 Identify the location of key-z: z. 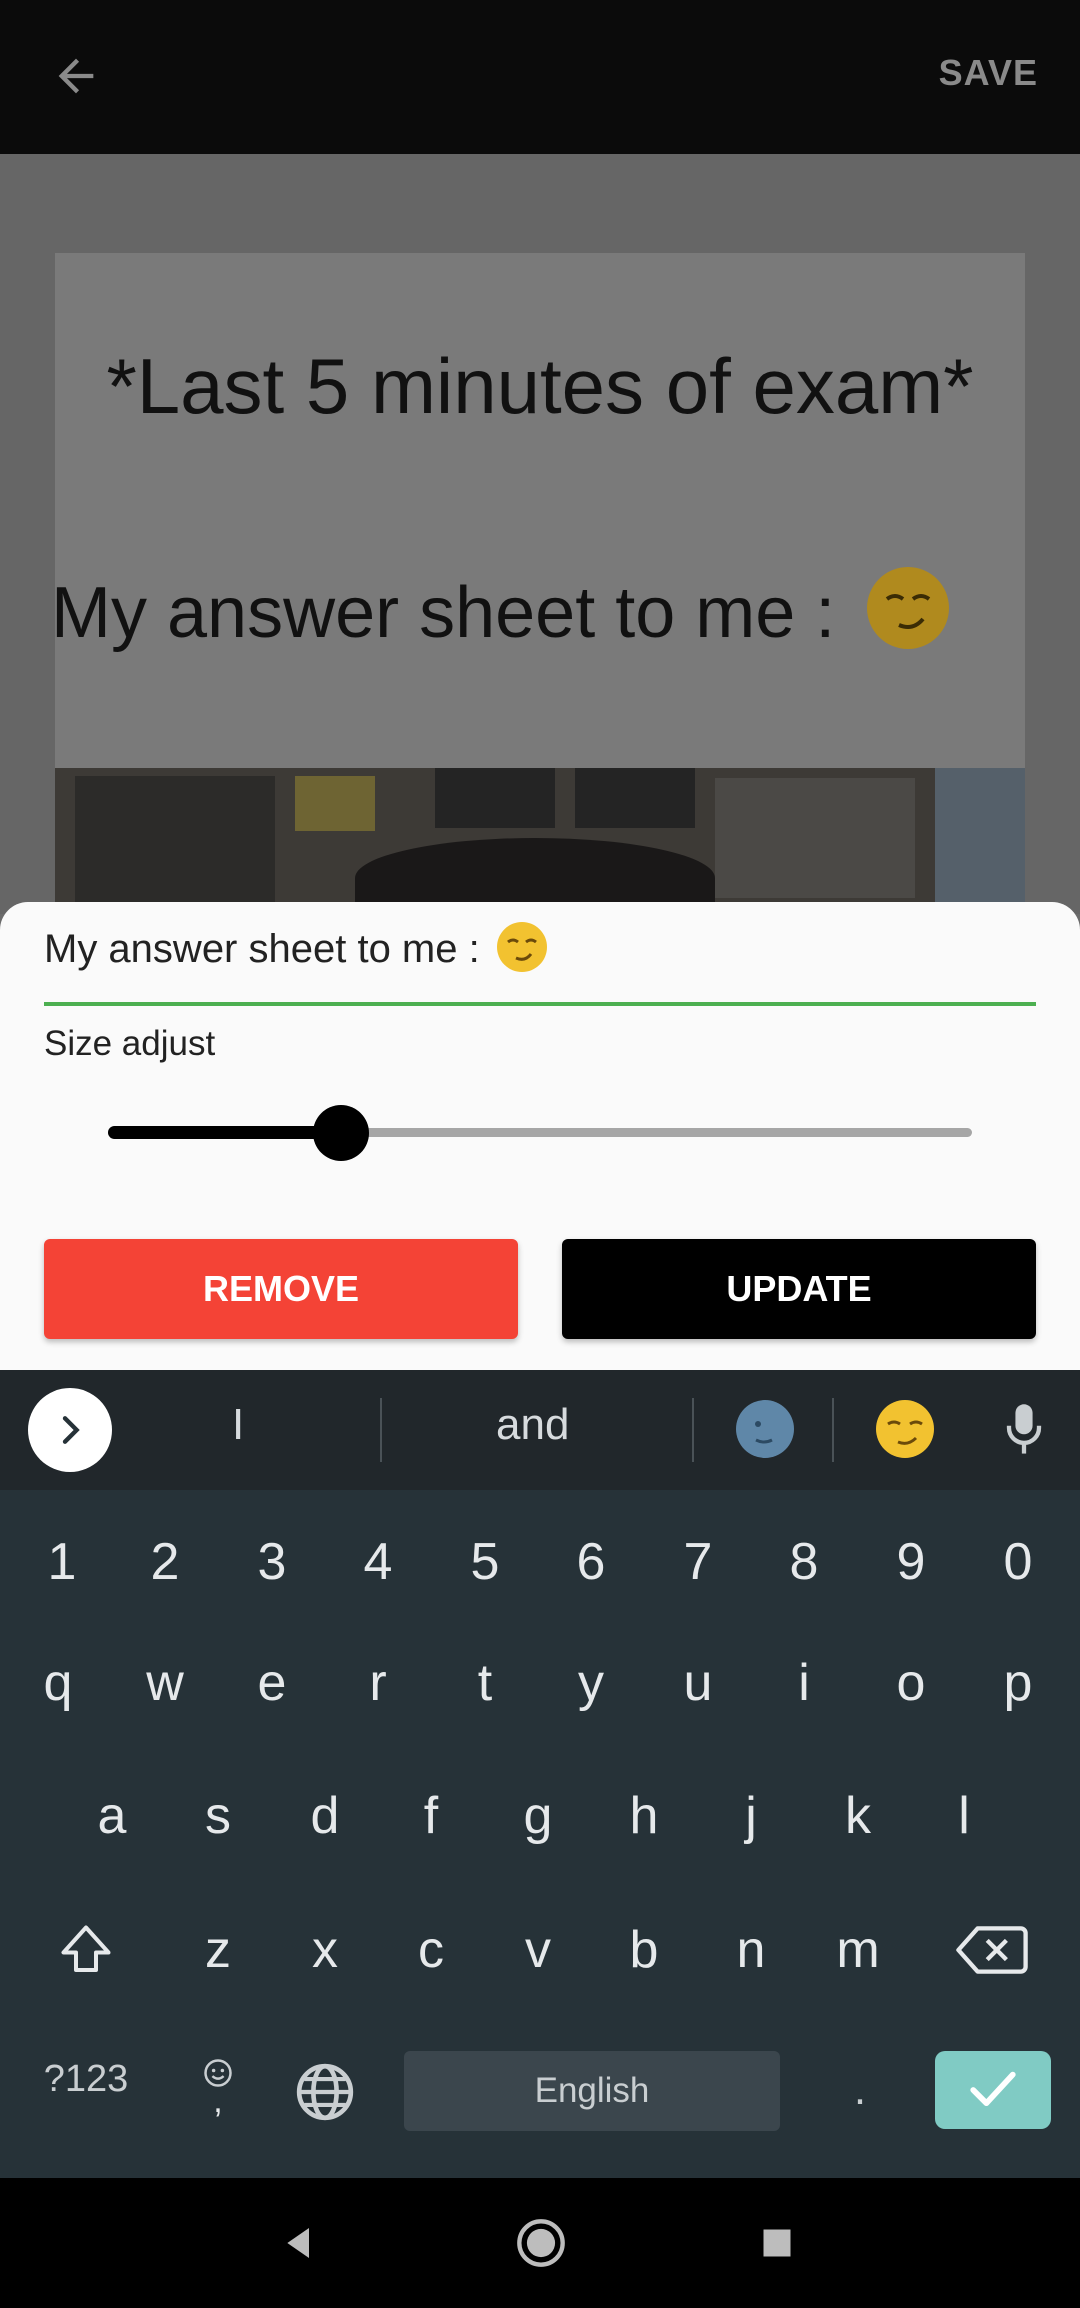
(218, 1950).